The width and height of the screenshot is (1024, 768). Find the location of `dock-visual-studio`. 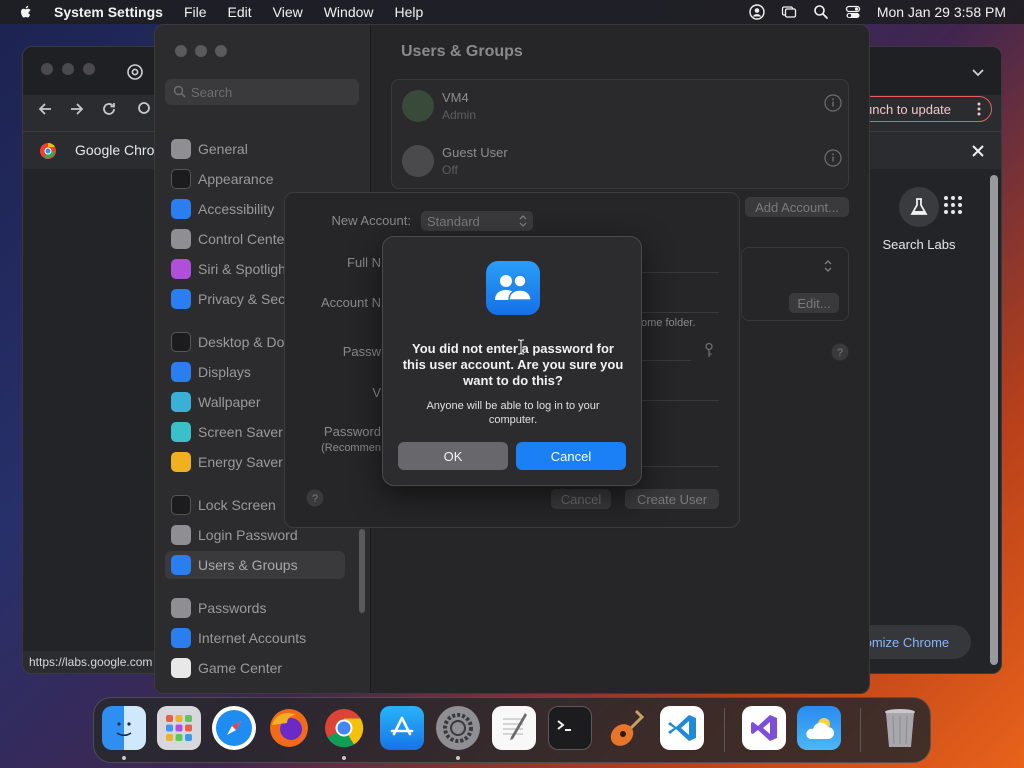

dock-visual-studio is located at coordinates (764, 728).